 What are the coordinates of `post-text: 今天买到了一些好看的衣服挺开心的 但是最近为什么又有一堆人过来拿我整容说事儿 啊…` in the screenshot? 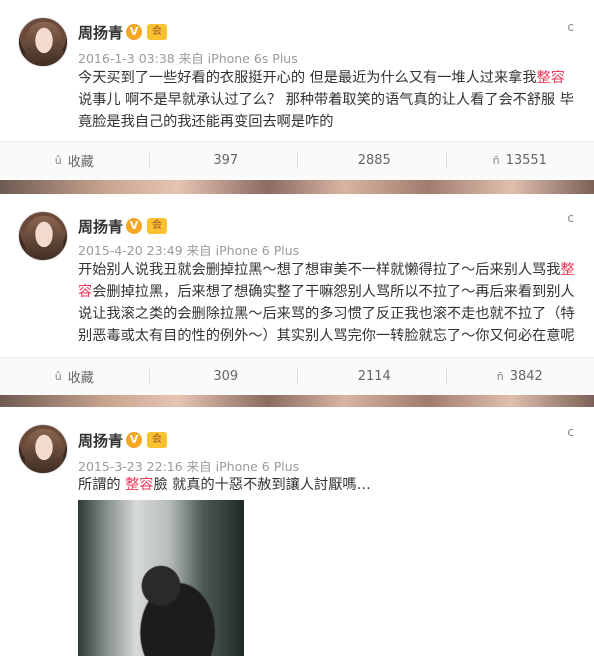 It's located at (328, 100).